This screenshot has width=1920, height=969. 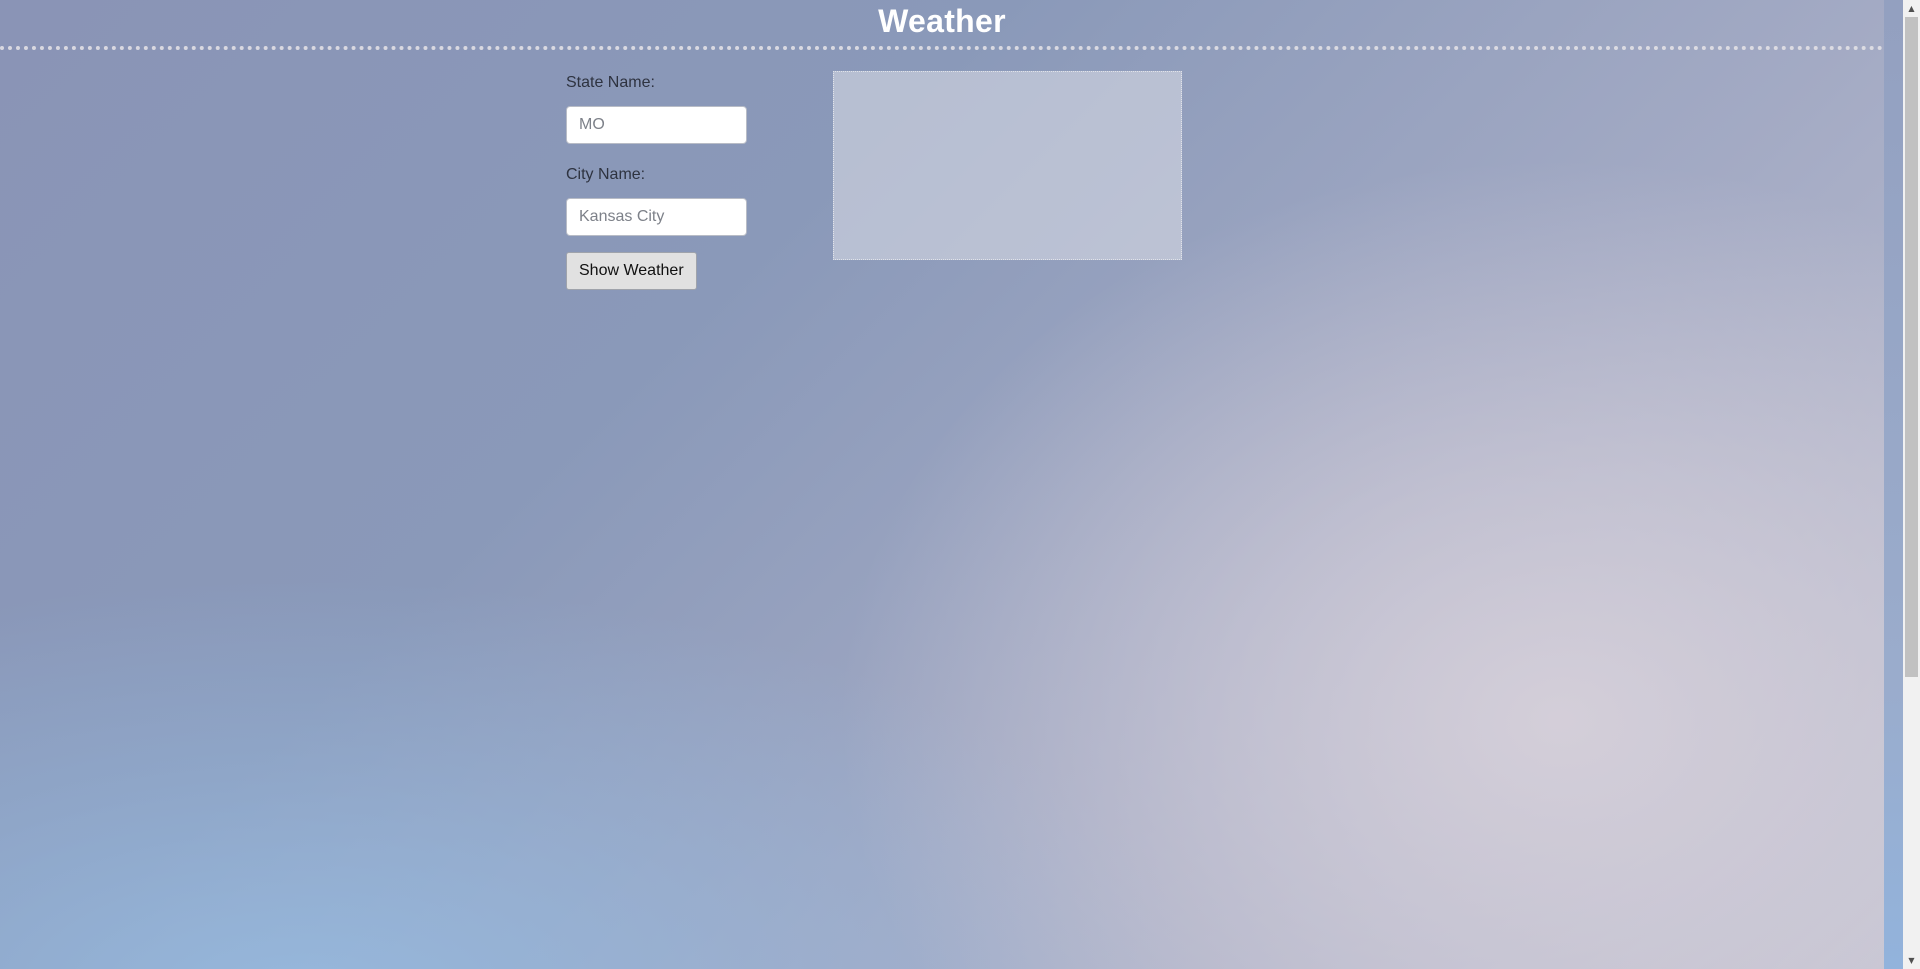 I want to click on page-title: Weather, so click(x=942, y=21).